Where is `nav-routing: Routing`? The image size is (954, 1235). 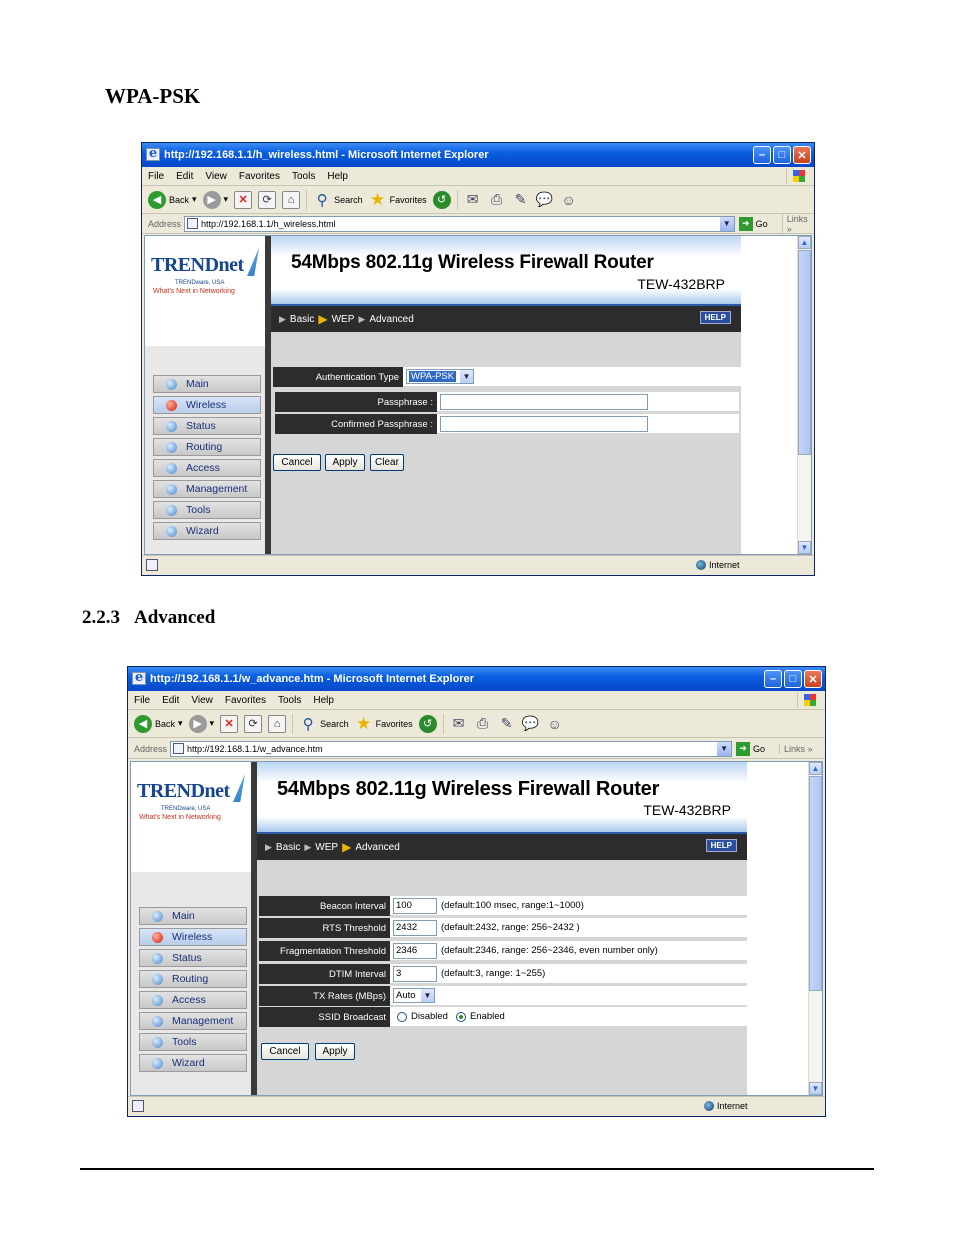 nav-routing: Routing is located at coordinates (193, 979).